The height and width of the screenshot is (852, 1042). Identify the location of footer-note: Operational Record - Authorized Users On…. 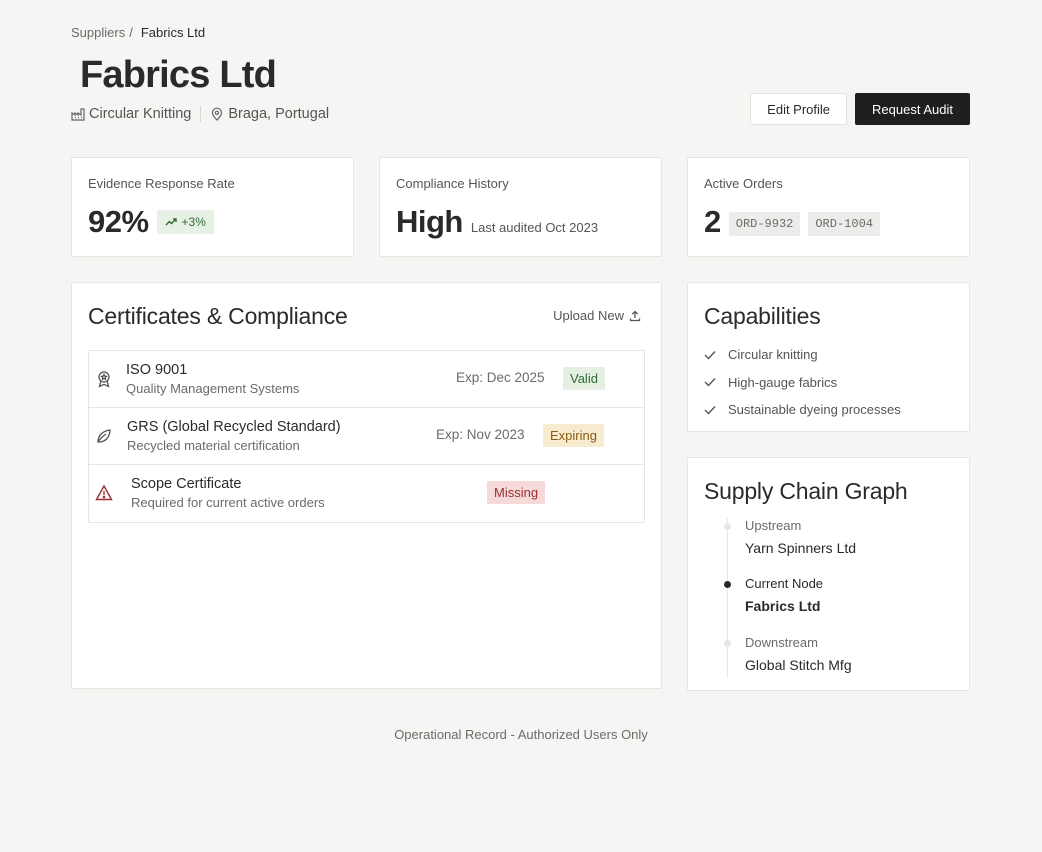
(521, 734).